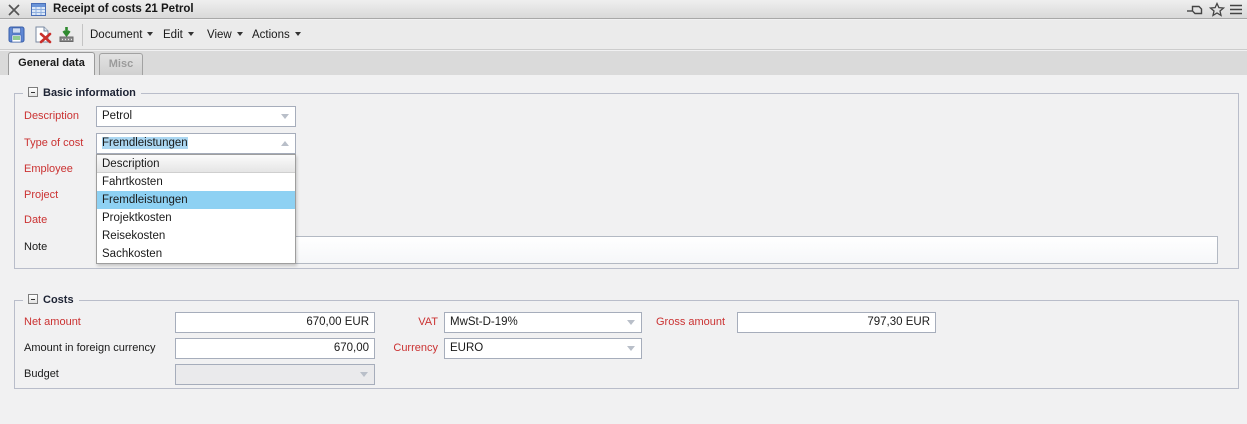 The height and width of the screenshot is (424, 1247). I want to click on currency-field: EURO, so click(543, 348).